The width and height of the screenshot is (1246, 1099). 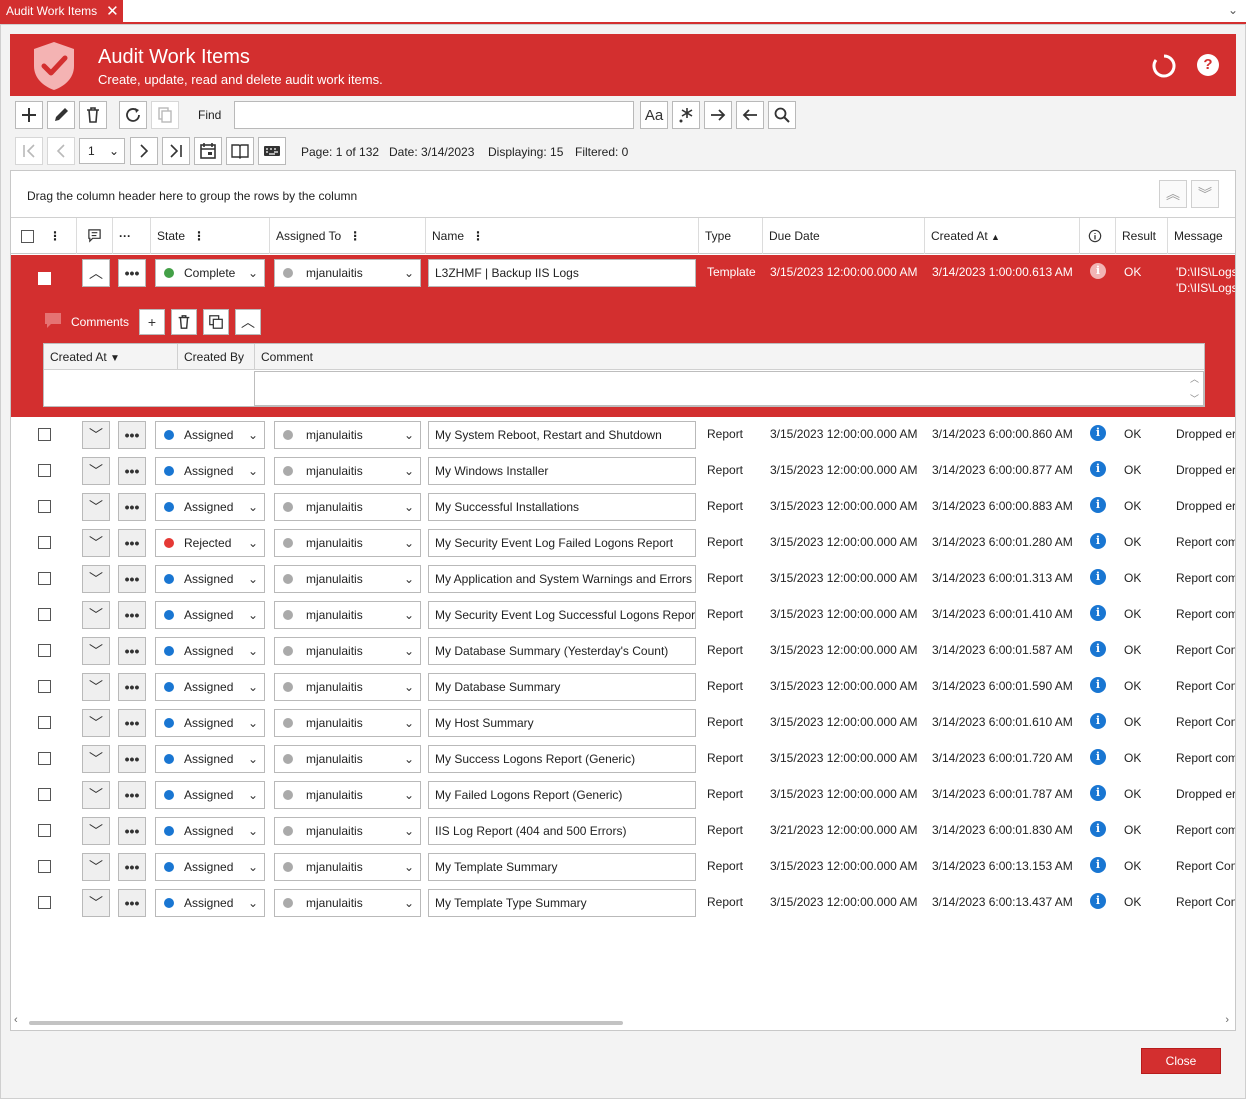 What do you see at coordinates (27, 236) in the screenshot?
I see `select-all-checkbox` at bounding box center [27, 236].